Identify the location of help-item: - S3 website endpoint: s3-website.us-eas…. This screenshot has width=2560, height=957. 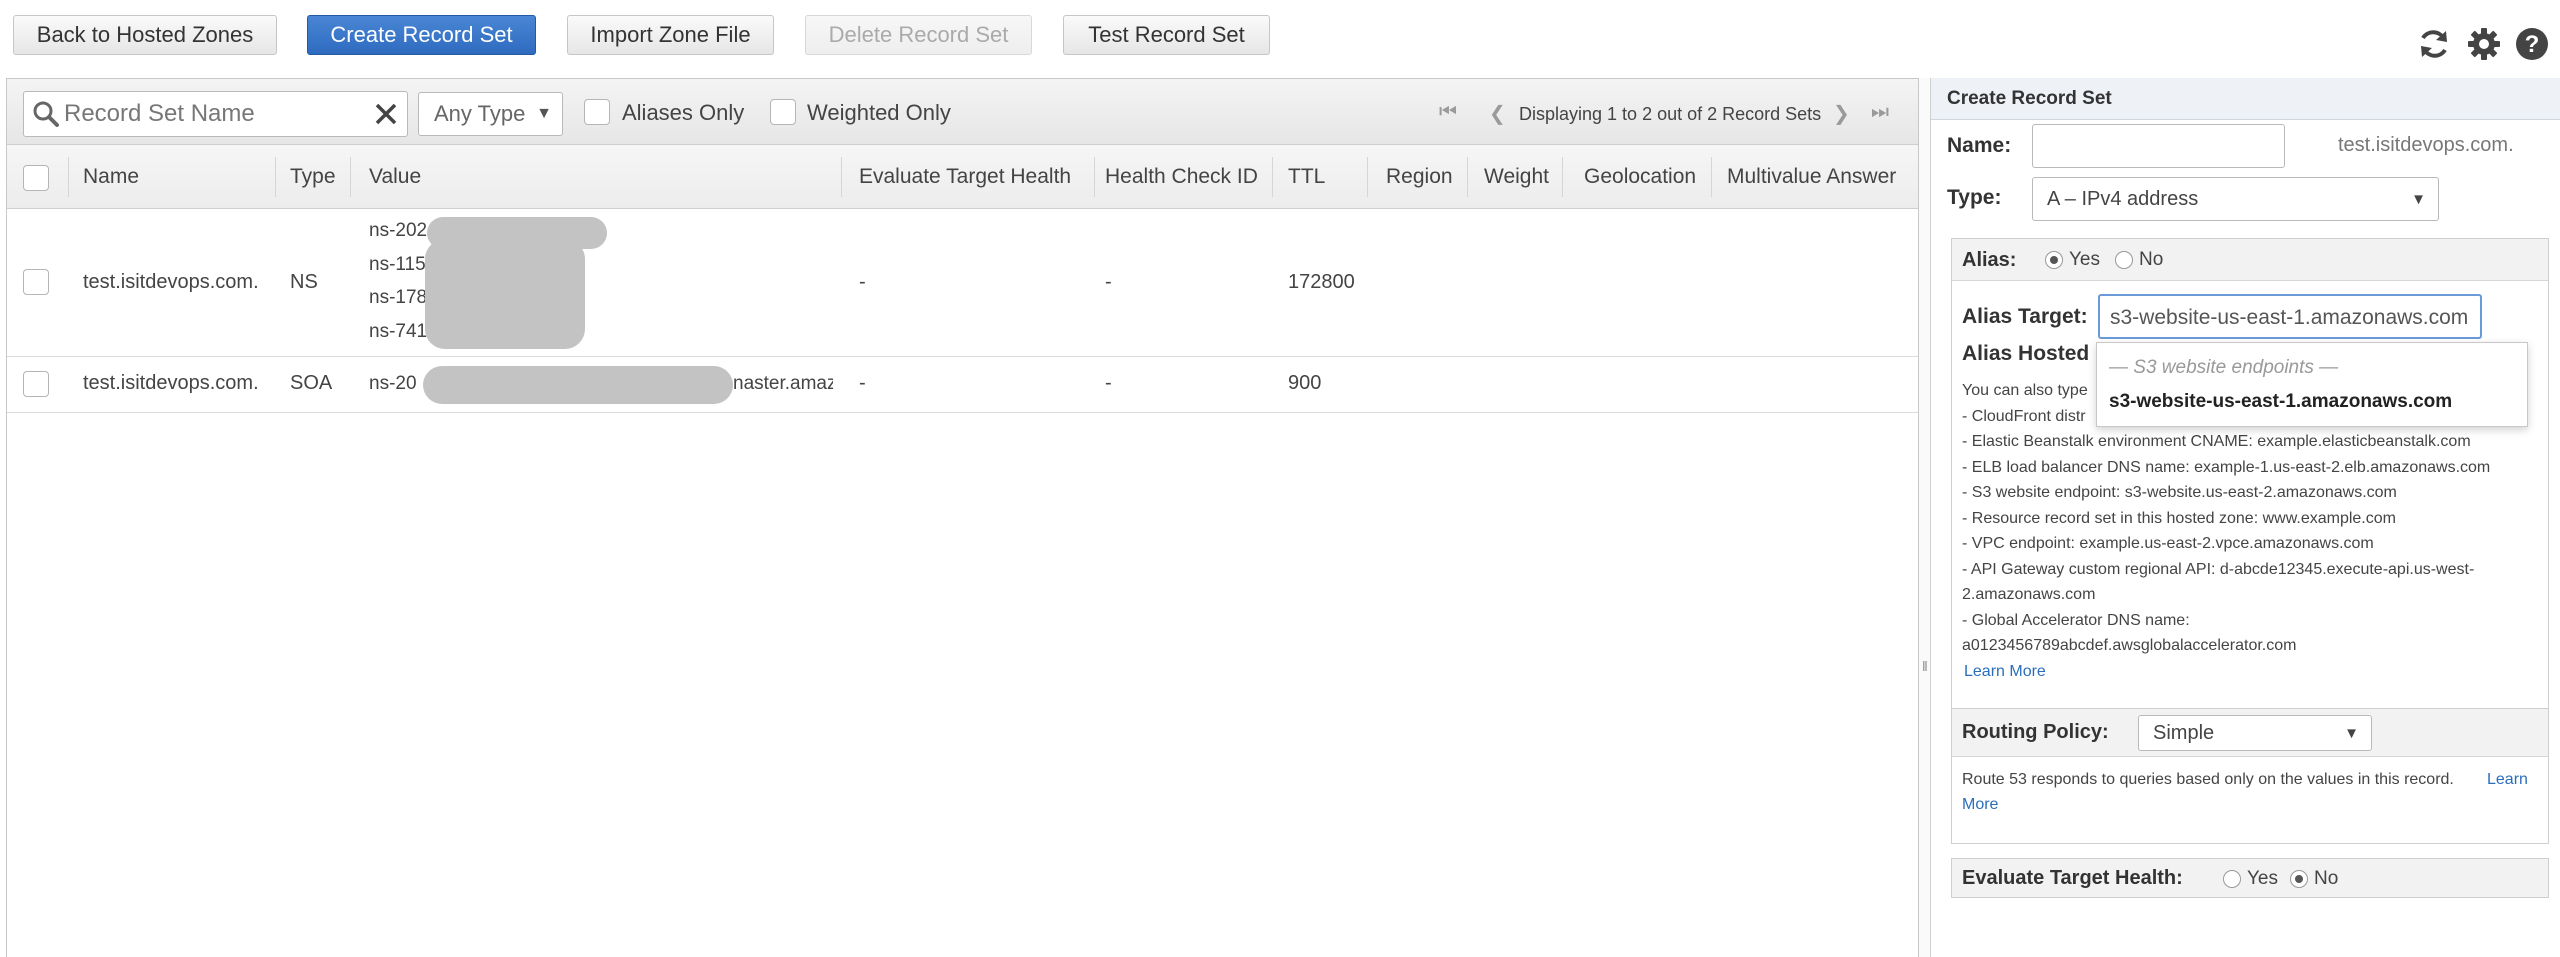
(2179, 492).